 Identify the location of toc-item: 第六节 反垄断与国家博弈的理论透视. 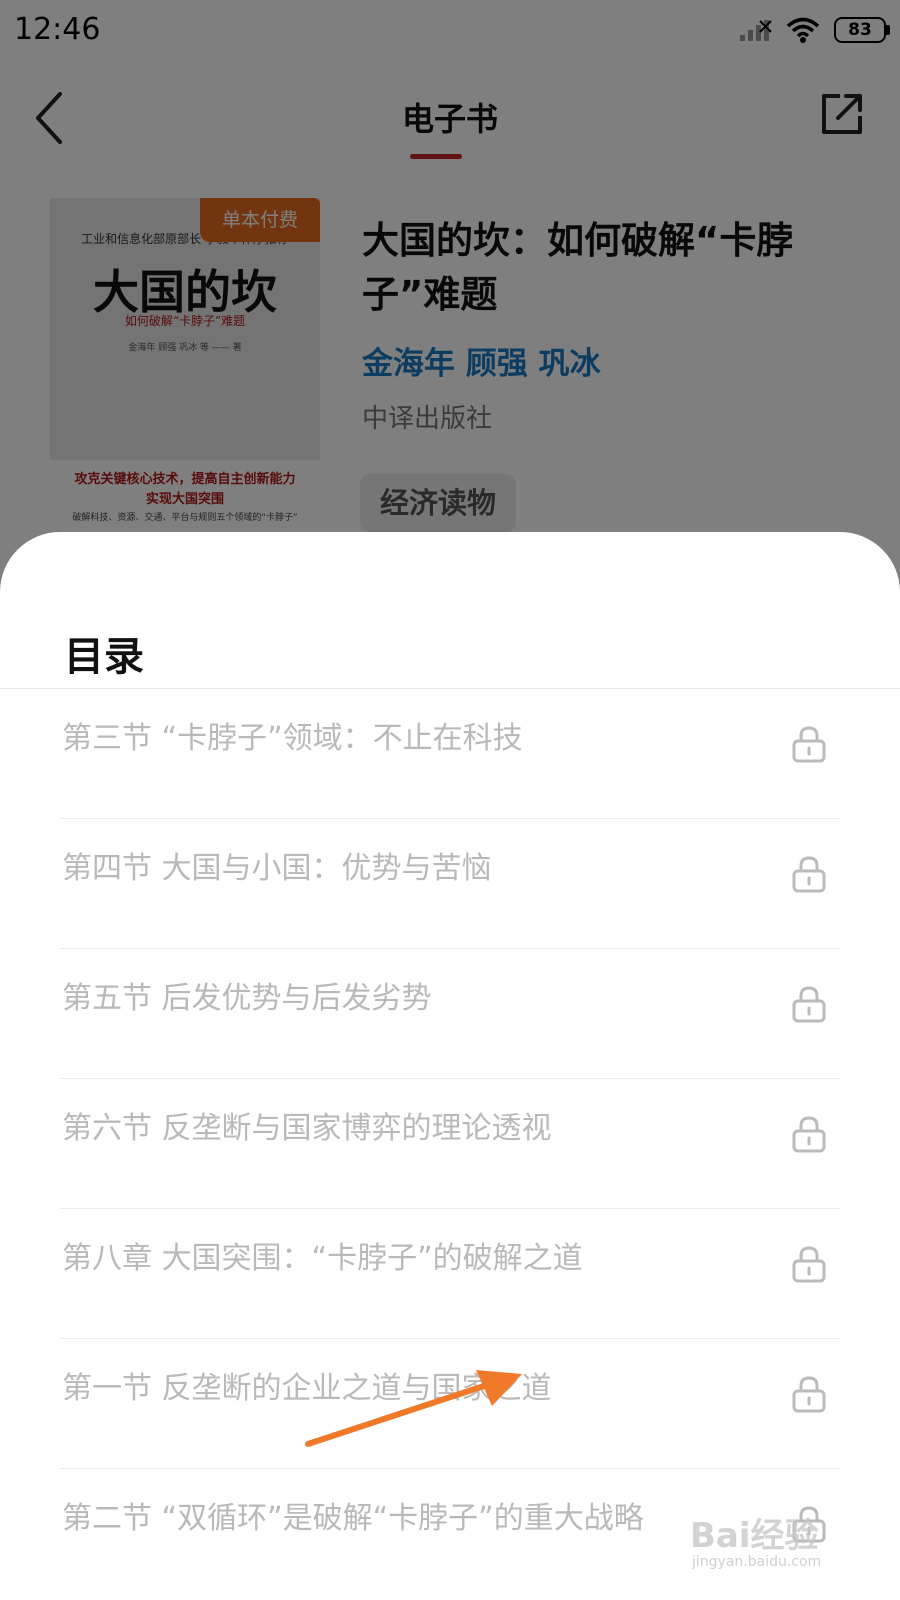
(450, 1144).